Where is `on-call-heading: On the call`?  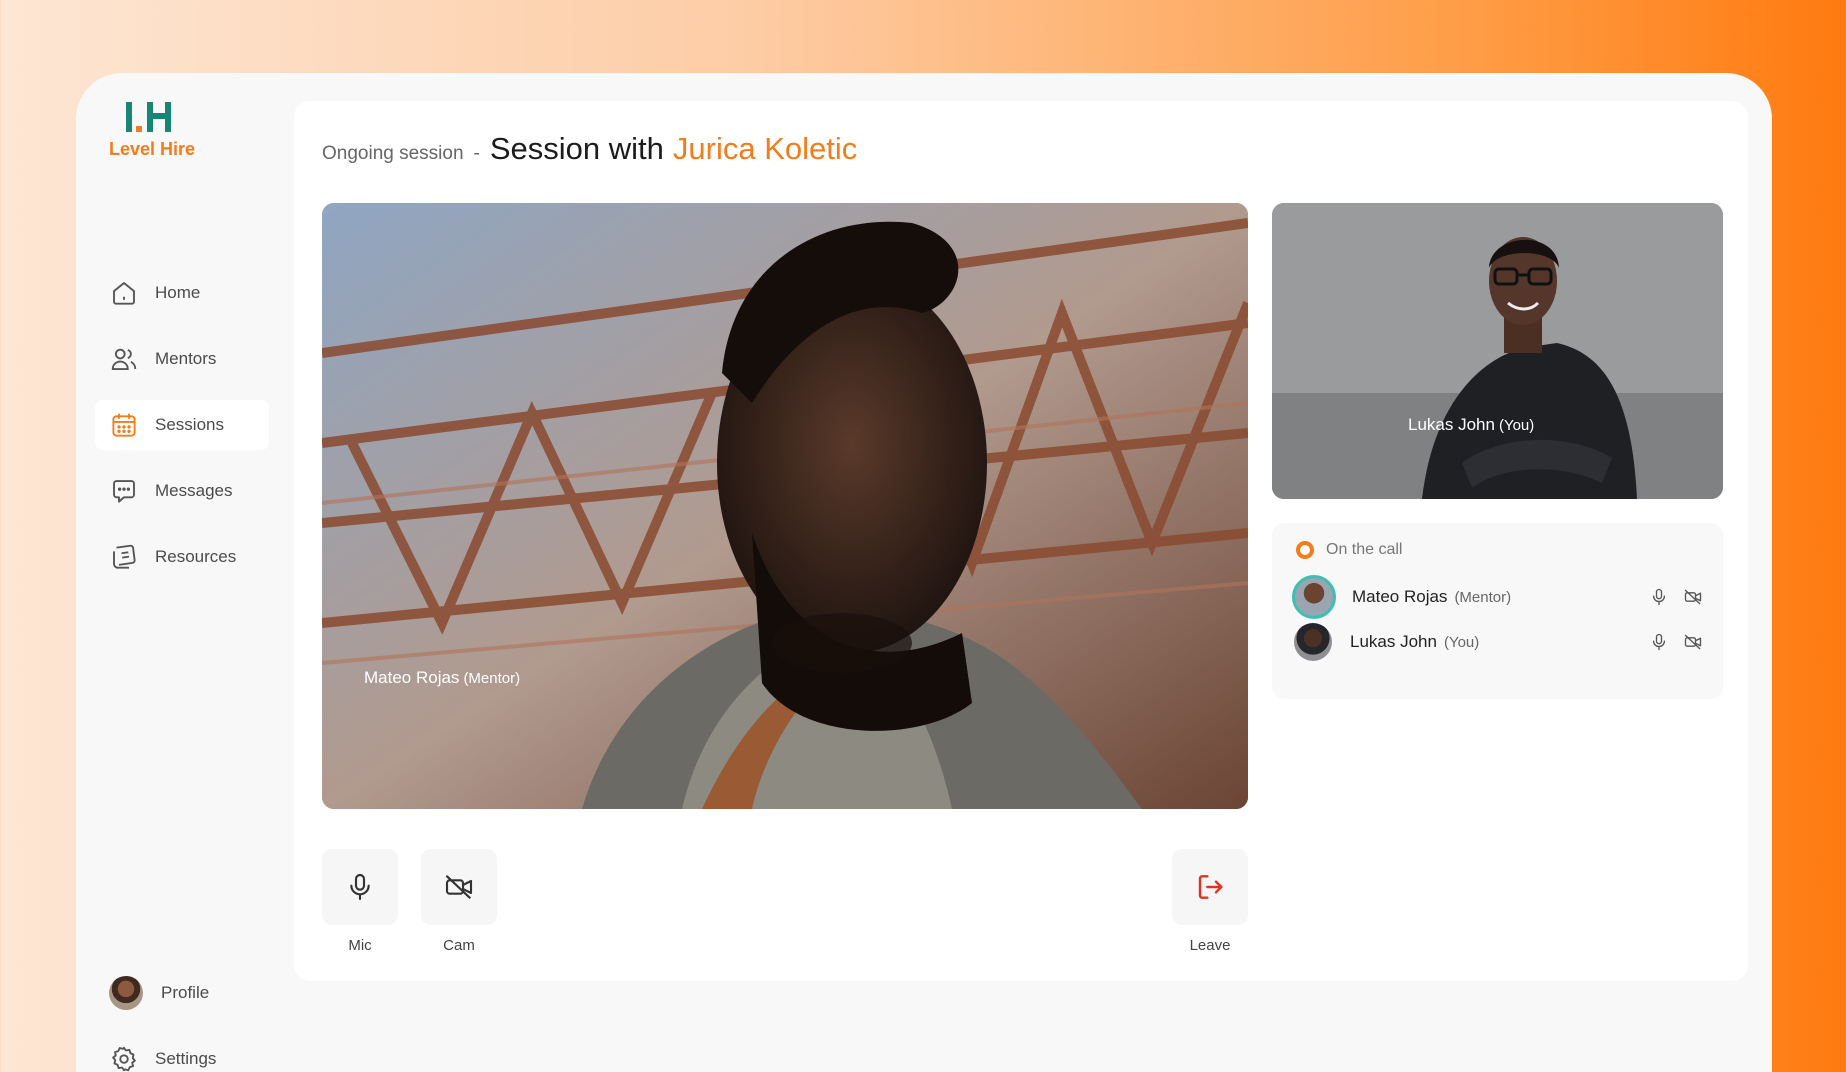
on-call-heading: On the call is located at coordinates (1349, 550).